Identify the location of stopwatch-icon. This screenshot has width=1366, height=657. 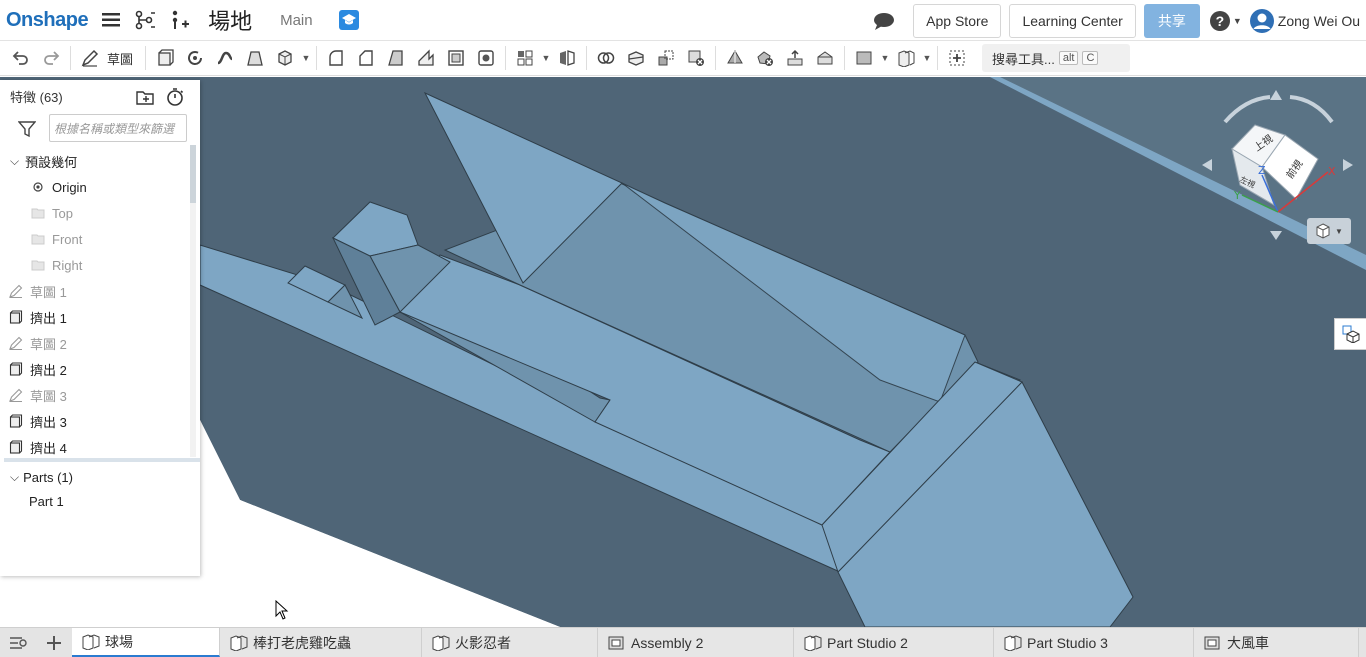
(175, 97).